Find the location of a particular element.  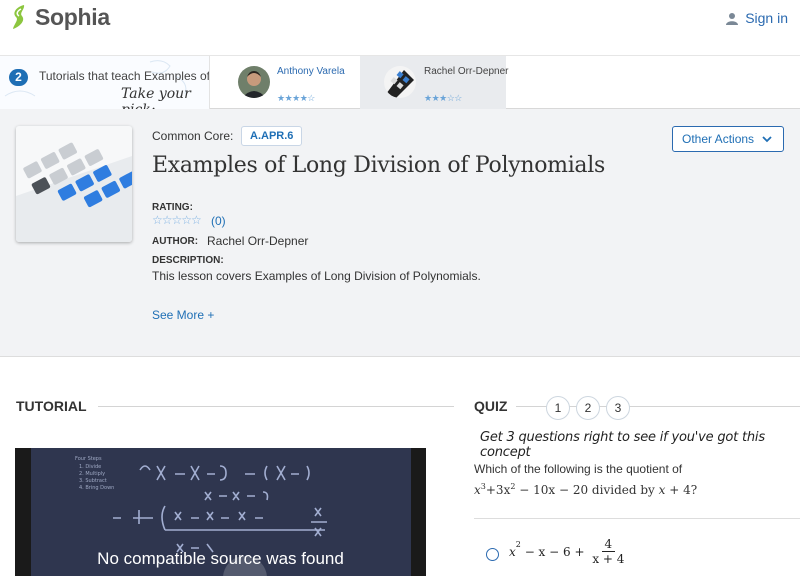

quiz-step-3: 3 is located at coordinates (618, 408).